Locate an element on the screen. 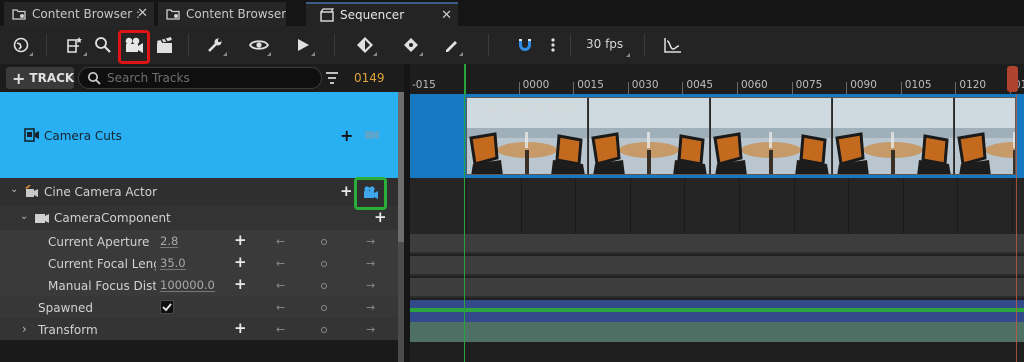 This screenshot has width=1024, height=362. view-options-button is located at coordinates (259, 45).